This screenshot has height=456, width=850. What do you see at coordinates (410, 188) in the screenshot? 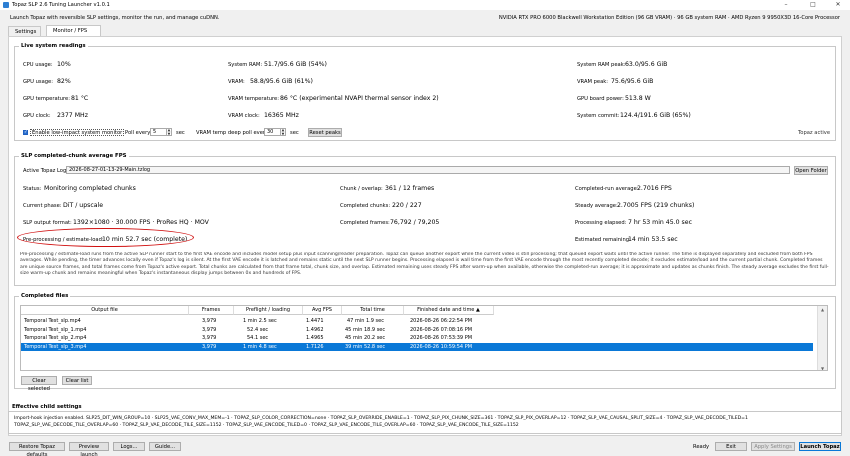
I see `chunk-overlap-value: 361 / 12 frames` at bounding box center [410, 188].